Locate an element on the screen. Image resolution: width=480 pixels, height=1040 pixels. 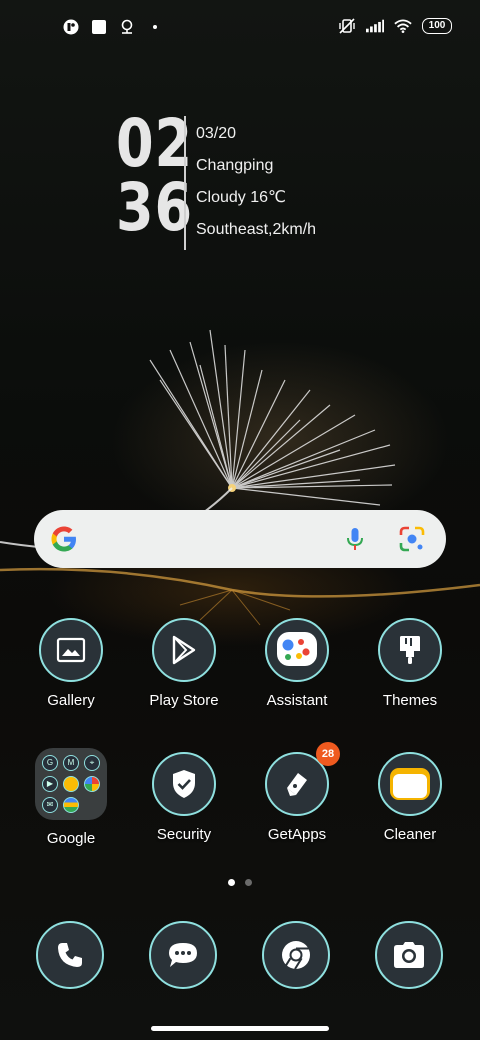
app-assistant: Assistant is located at coordinates (297, 663).